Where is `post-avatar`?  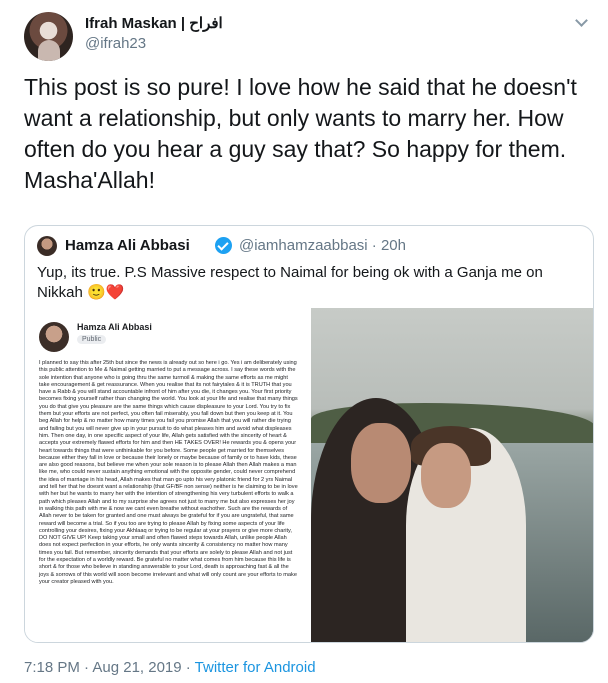
post-avatar is located at coordinates (54, 337).